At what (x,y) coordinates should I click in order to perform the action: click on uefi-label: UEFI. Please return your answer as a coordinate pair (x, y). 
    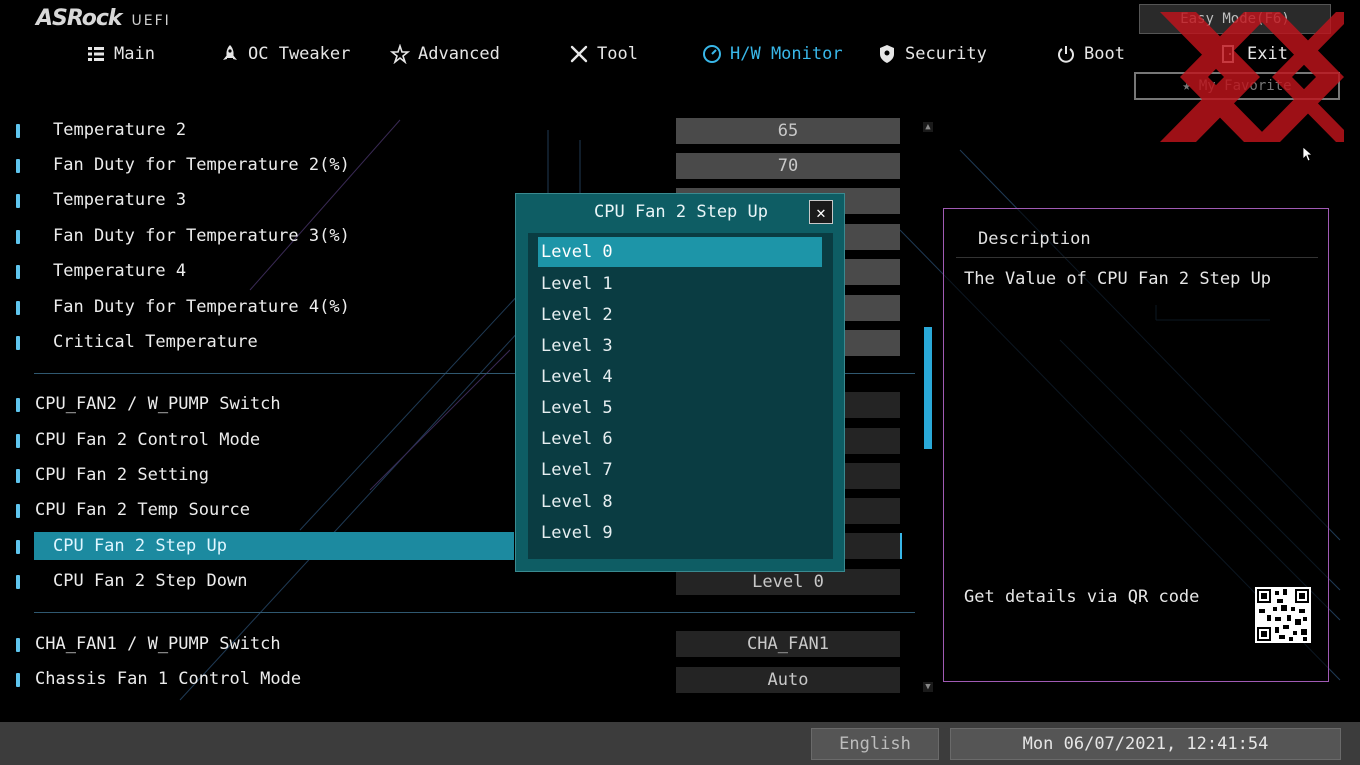
    Looking at the image, I should click on (151, 21).